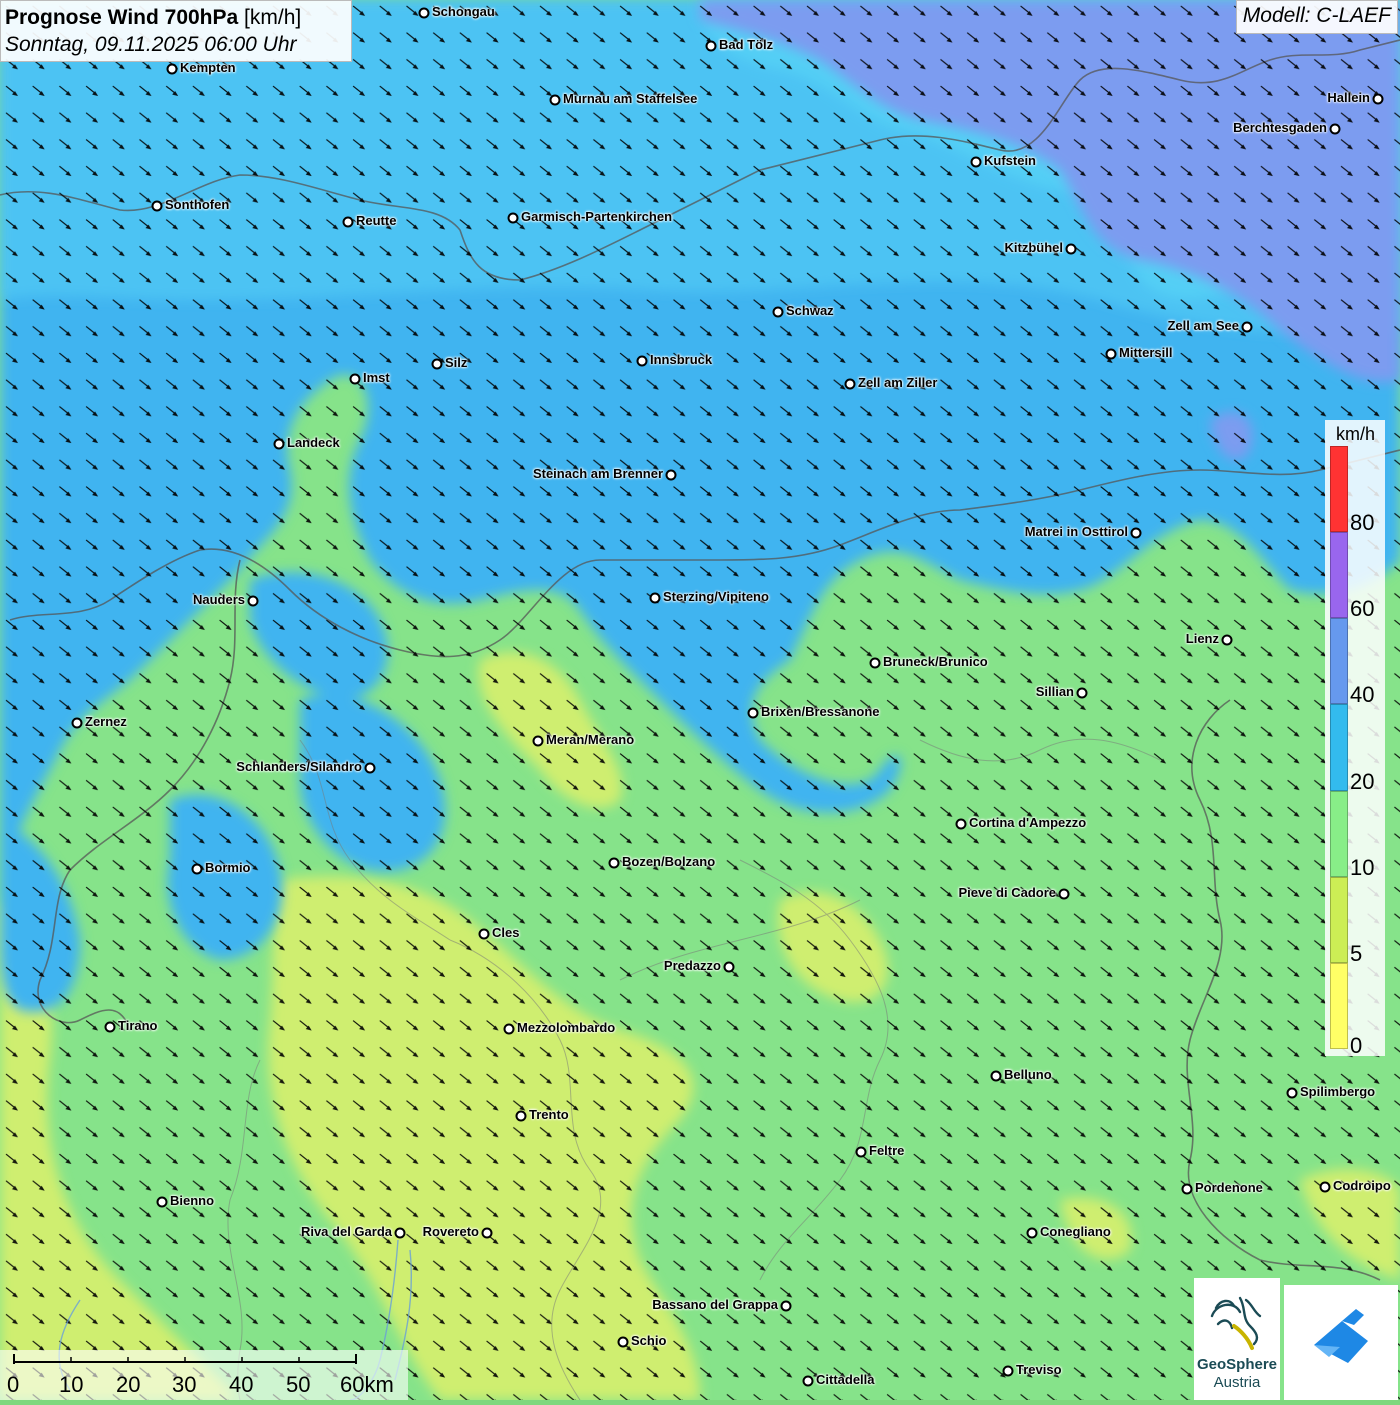 Image resolution: width=1400 pixels, height=1405 pixels. What do you see at coordinates (1229, 1187) in the screenshot?
I see `city-label: Pordenone` at bounding box center [1229, 1187].